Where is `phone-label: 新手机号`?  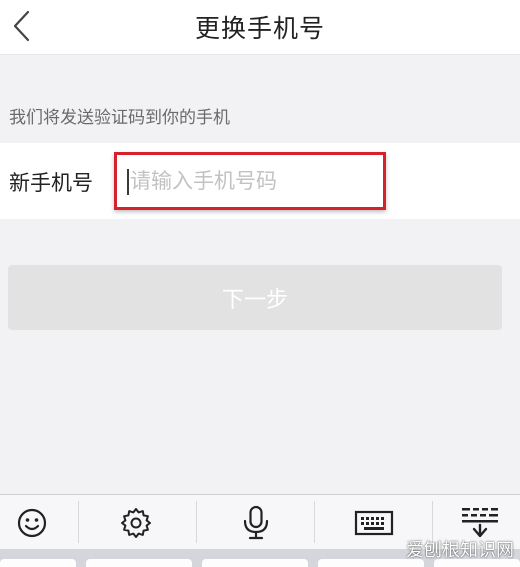
phone-label: 新手机号 is located at coordinates (51, 183).